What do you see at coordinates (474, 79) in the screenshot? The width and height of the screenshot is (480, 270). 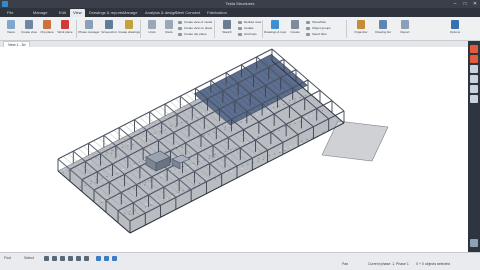 I see `property-icon` at bounding box center [474, 79].